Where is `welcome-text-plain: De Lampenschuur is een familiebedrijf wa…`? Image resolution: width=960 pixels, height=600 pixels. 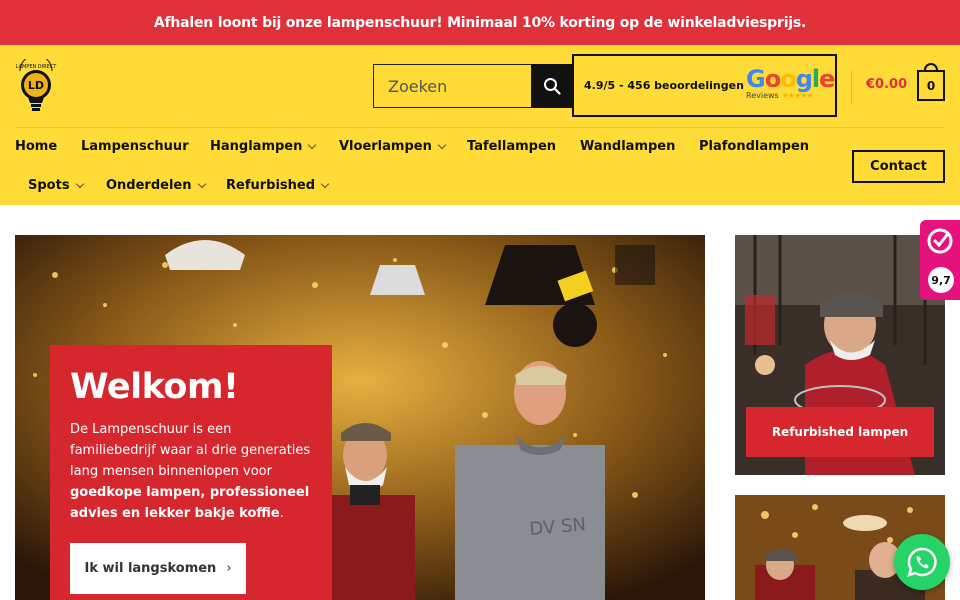
welcome-text-plain: De Lampenschuur is een familiebedrijf wa… is located at coordinates (190, 450).